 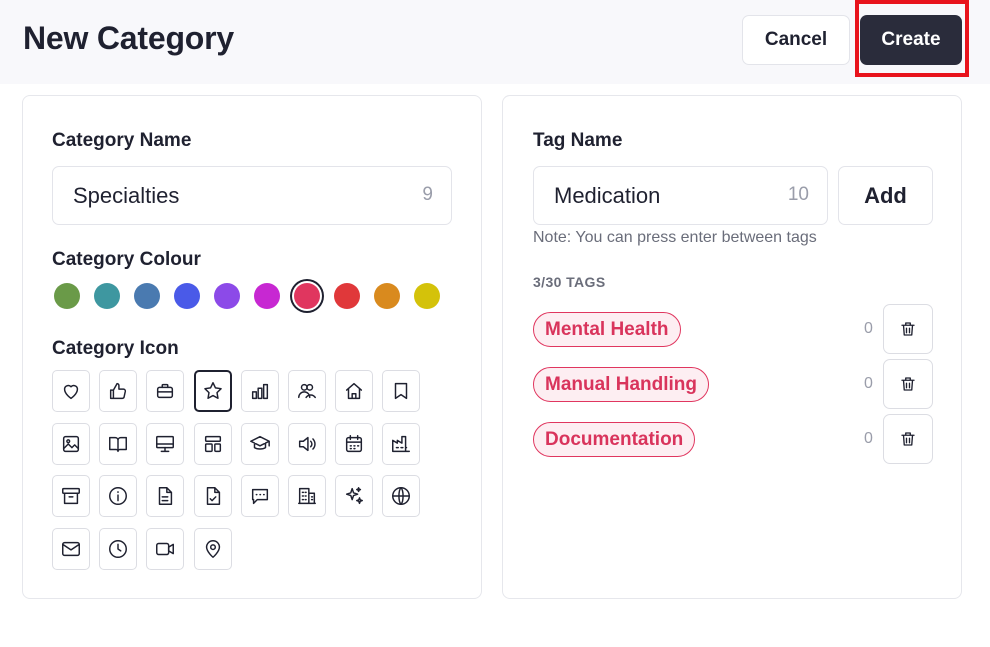 What do you see at coordinates (122, 140) in the screenshot?
I see `category-name-label: Category Name` at bounding box center [122, 140].